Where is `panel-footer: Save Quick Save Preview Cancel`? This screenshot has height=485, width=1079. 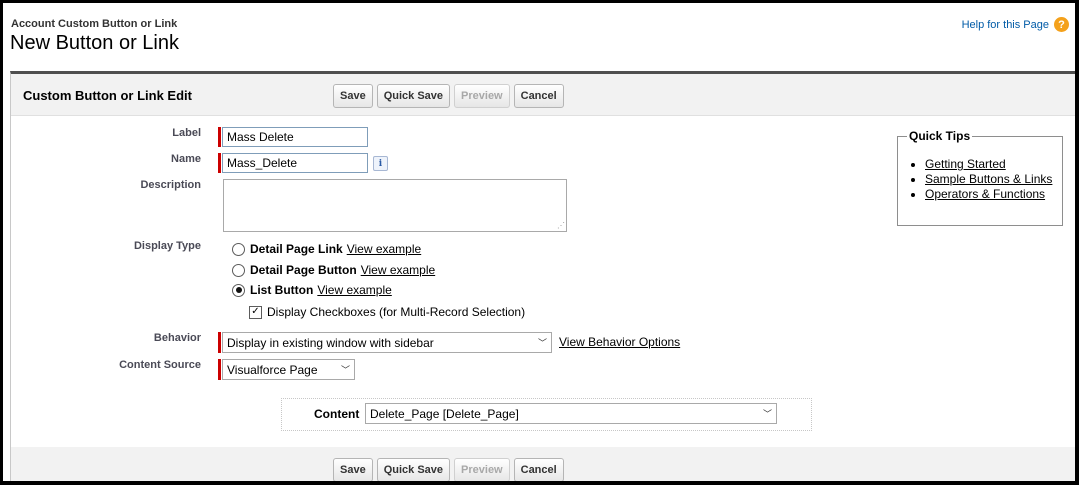 panel-footer: Save Quick Save Preview Cancel is located at coordinates (543, 464).